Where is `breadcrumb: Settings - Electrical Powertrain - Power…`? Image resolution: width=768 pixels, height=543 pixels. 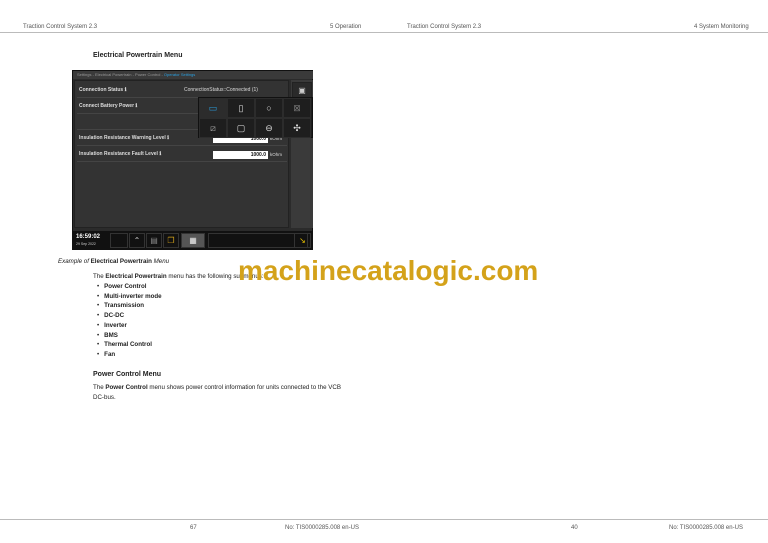 breadcrumb: Settings - Electrical Powertrain - Power… is located at coordinates (193, 75).